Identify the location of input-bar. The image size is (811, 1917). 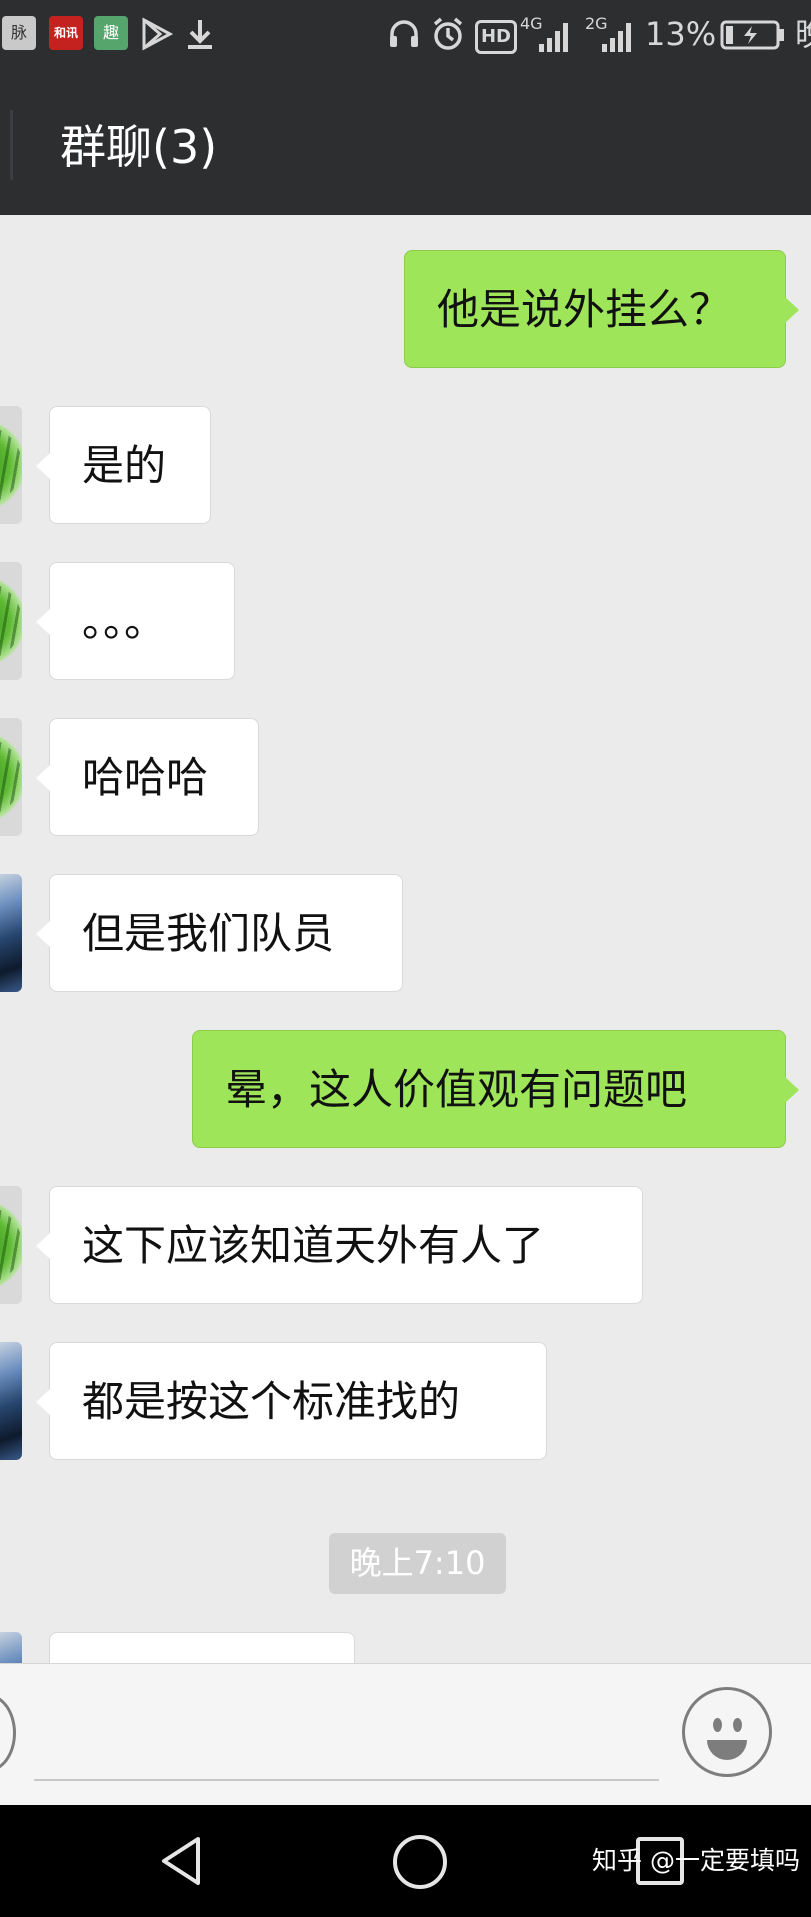
(405, 1734).